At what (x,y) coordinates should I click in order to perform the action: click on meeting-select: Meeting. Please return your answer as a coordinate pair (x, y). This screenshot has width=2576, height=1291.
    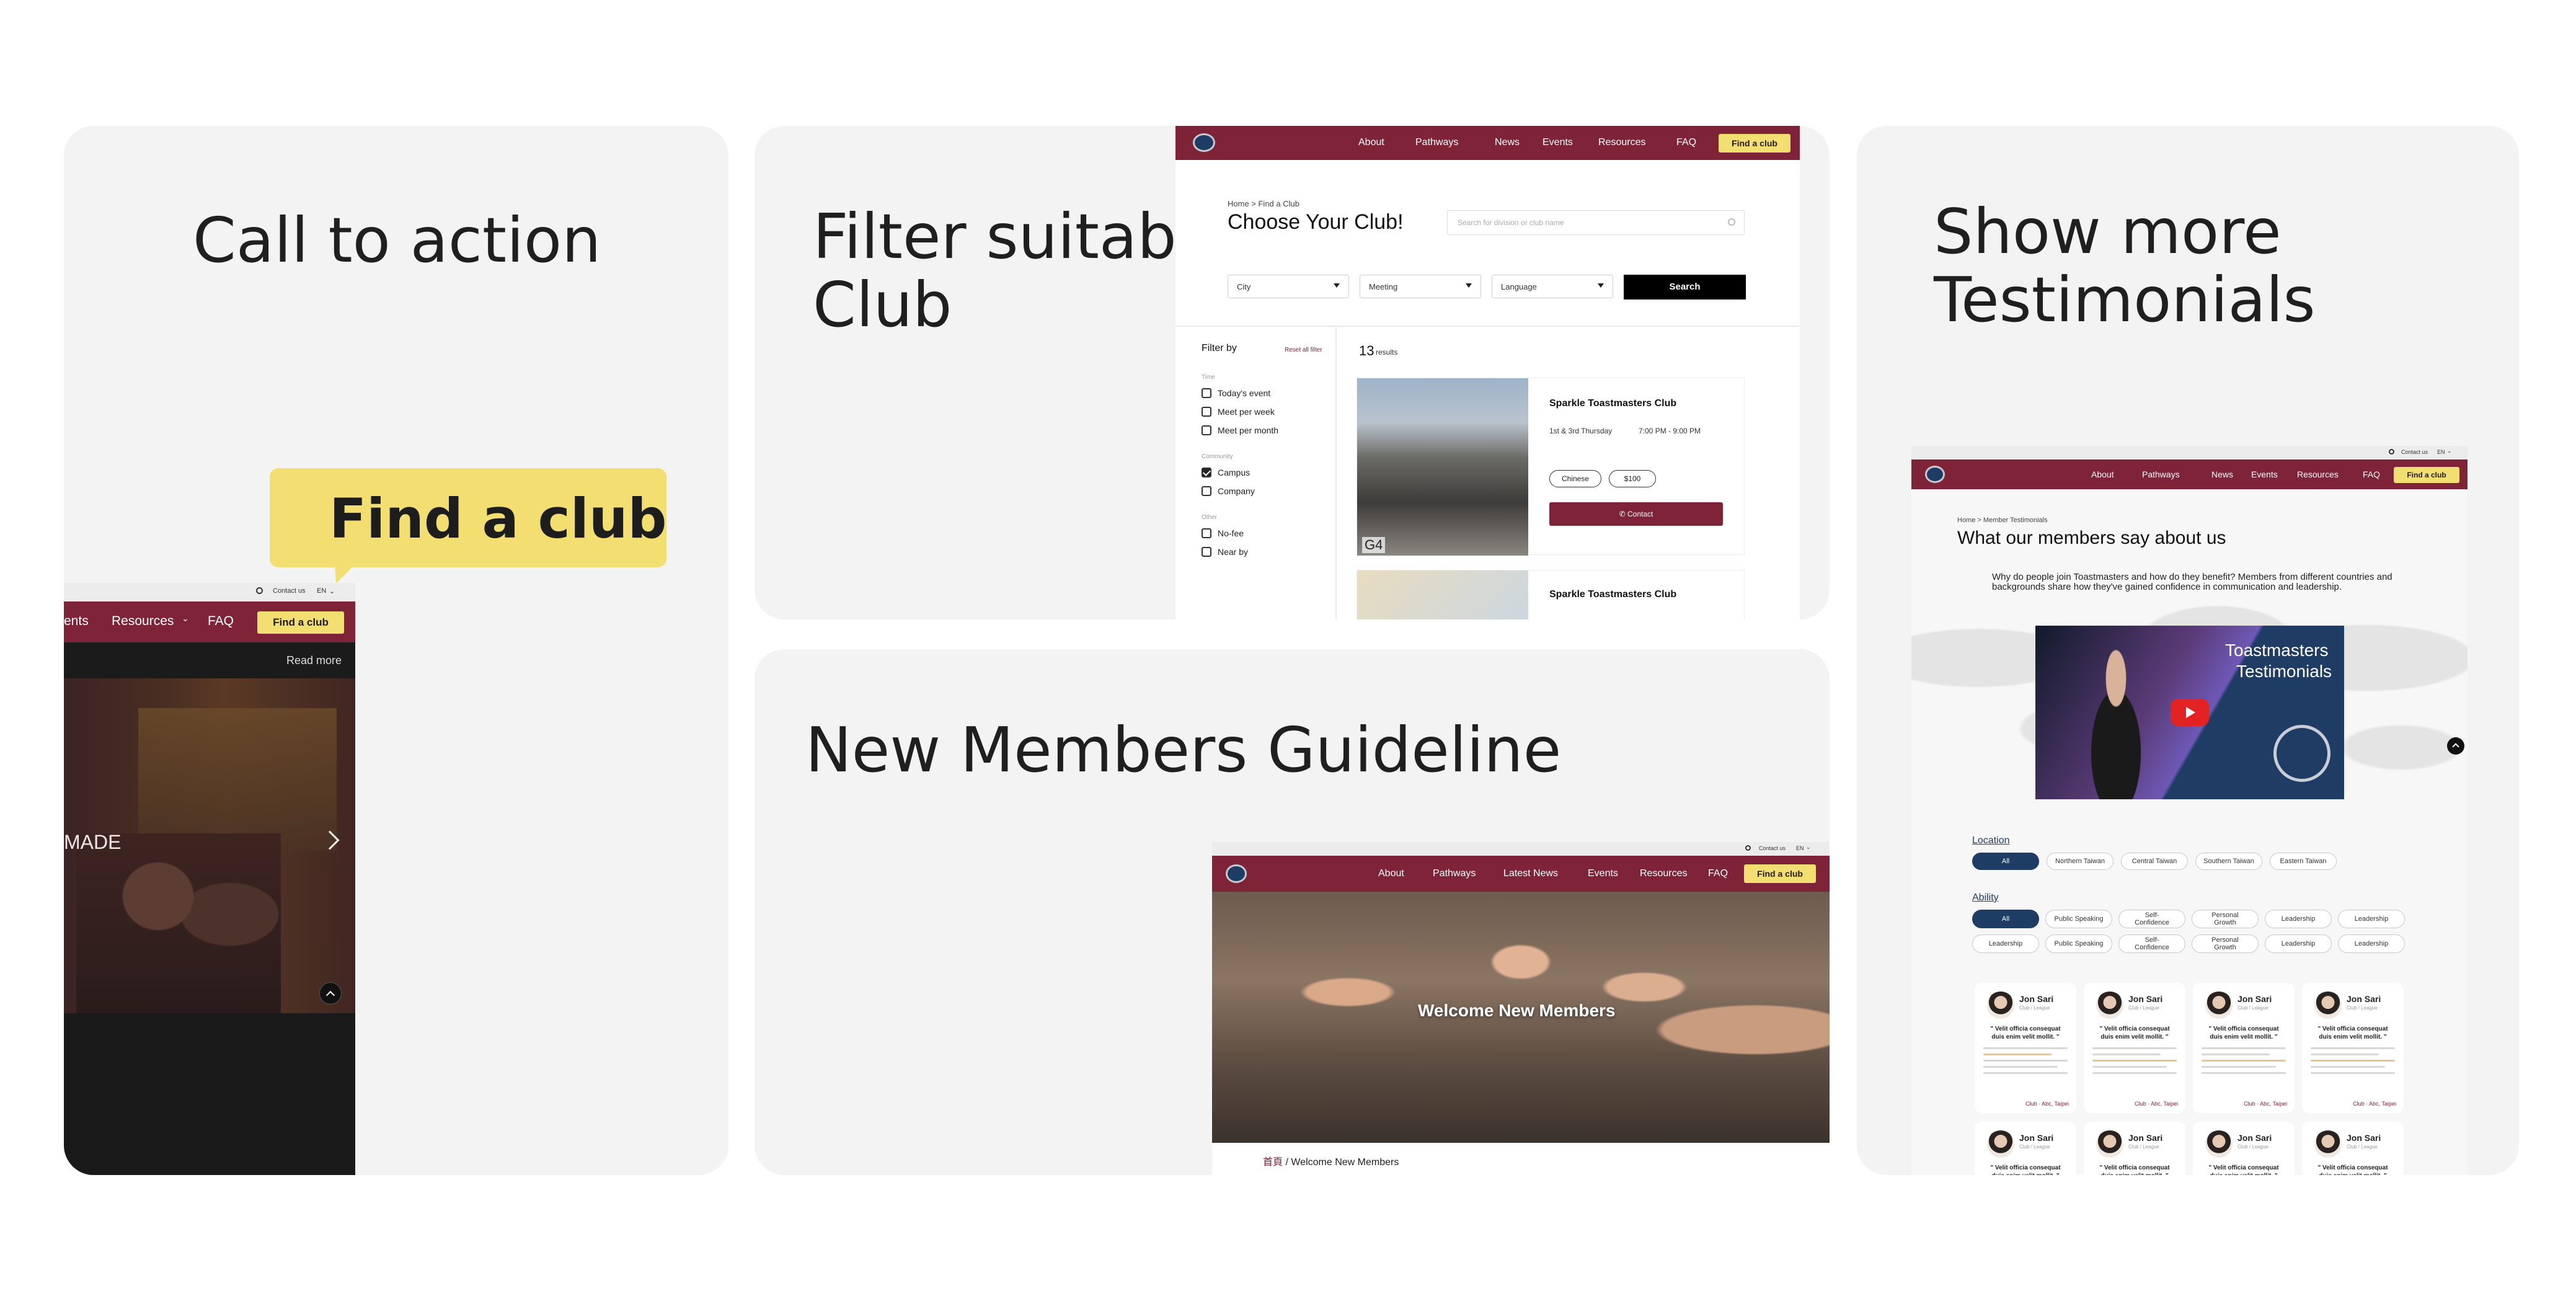
    Looking at the image, I should click on (1420, 286).